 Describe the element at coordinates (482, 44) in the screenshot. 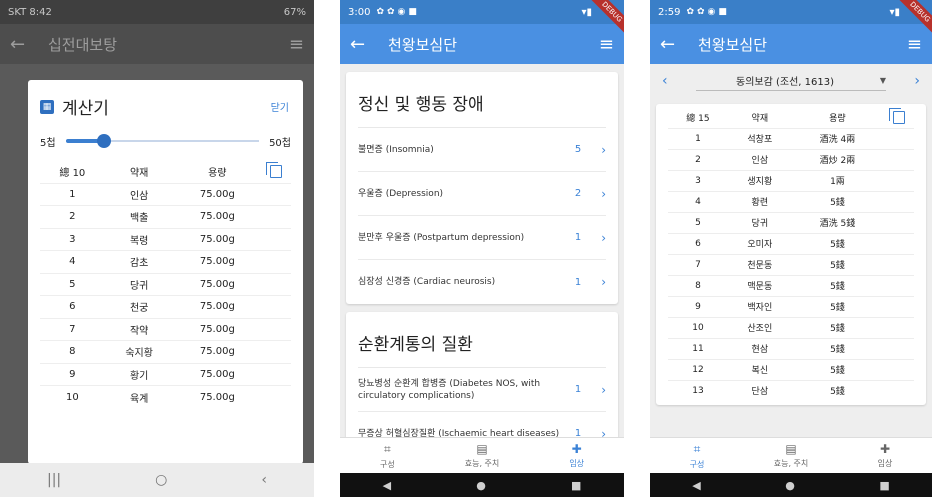

I see `app-bar: ← 천왕보심단 ≡` at that location.